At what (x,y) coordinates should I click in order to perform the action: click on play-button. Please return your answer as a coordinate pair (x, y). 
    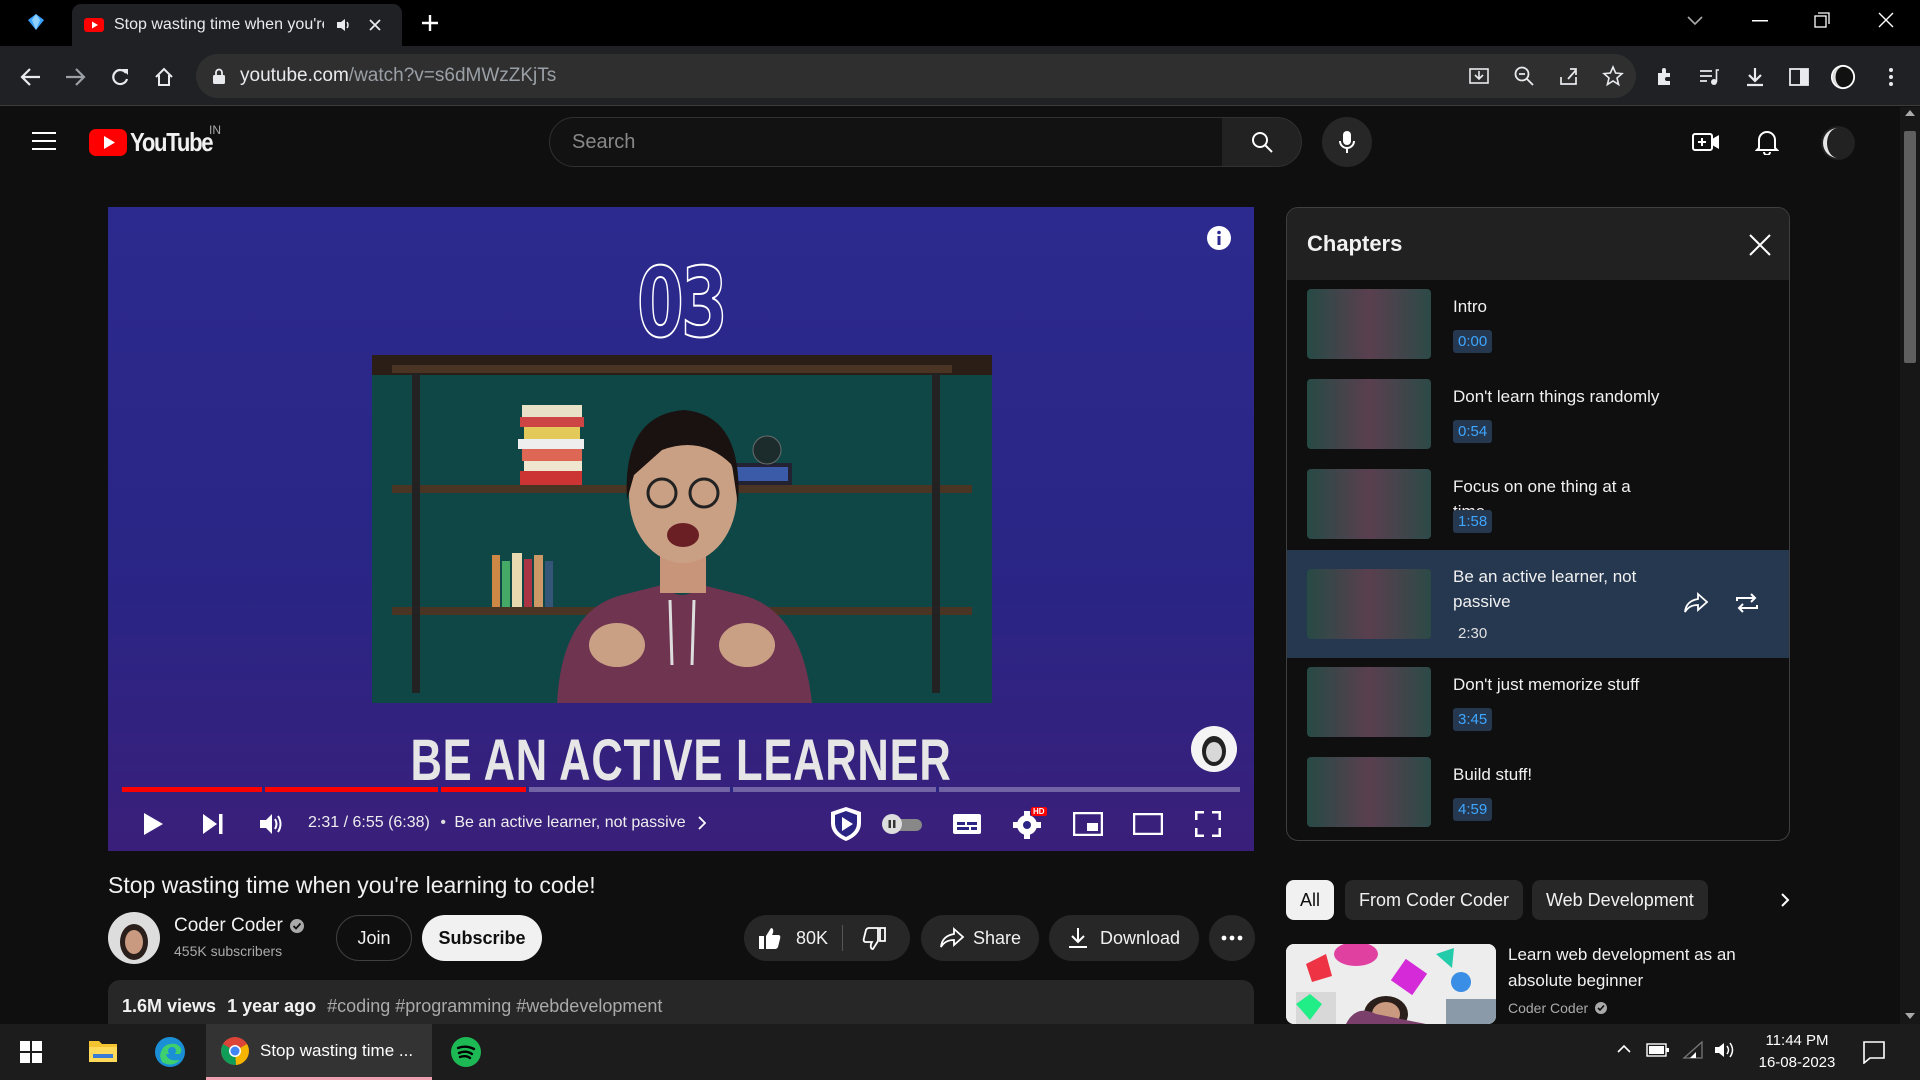
    Looking at the image, I should click on (153, 824).